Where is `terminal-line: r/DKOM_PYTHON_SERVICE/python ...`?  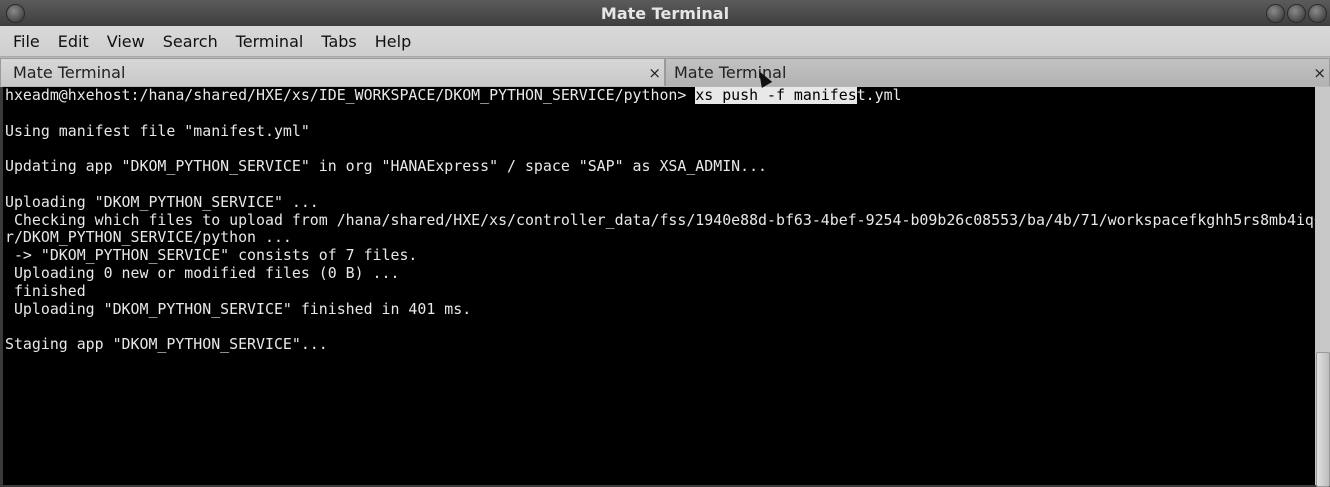
terminal-line: r/DKOM_PYTHON_SERVICE/python ... is located at coordinates (148, 237).